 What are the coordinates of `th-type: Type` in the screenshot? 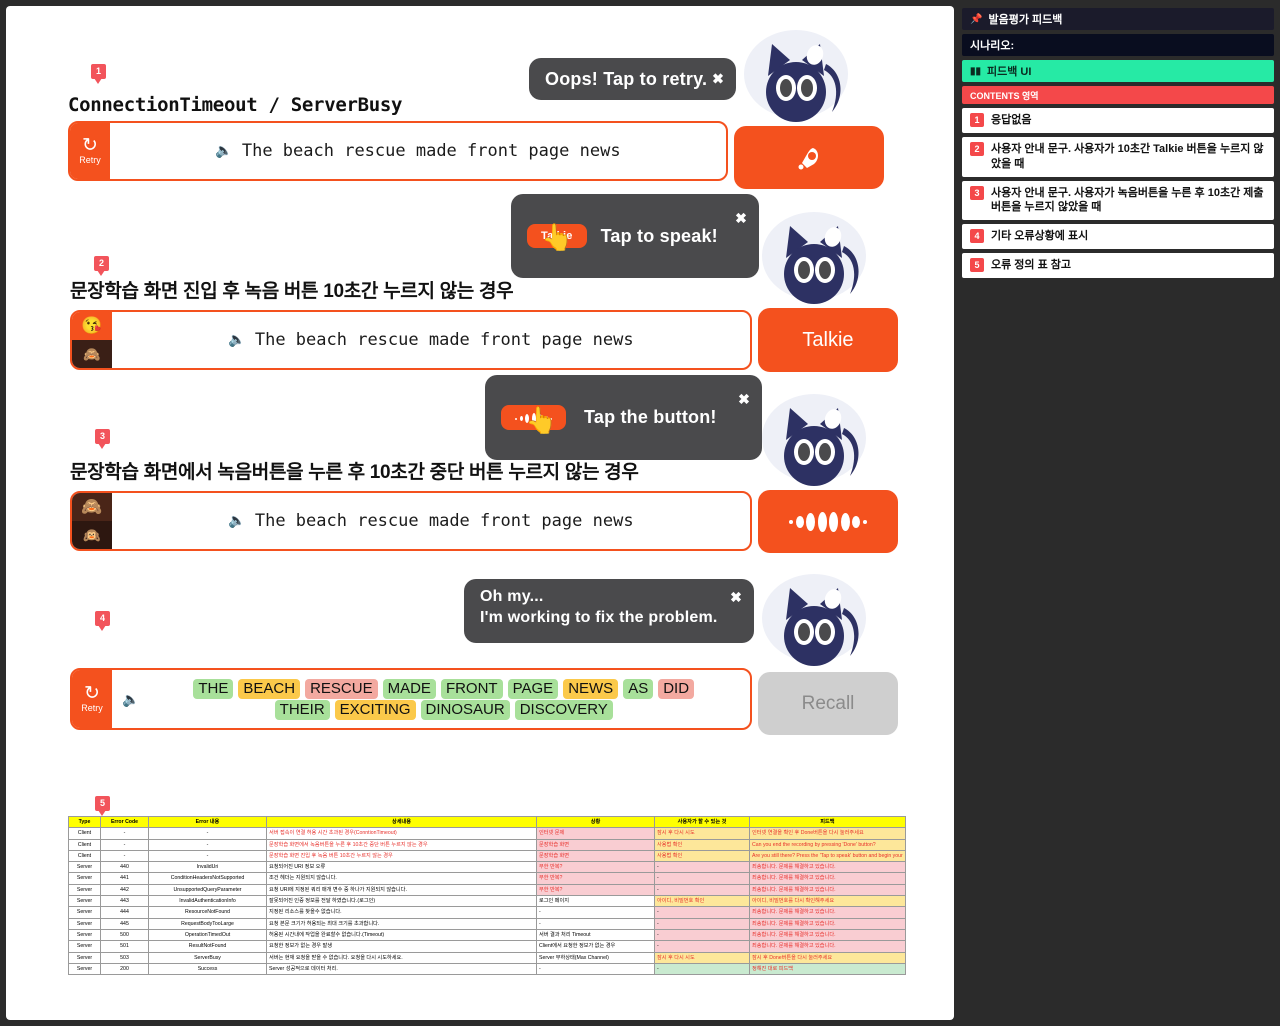 It's located at (84, 822).